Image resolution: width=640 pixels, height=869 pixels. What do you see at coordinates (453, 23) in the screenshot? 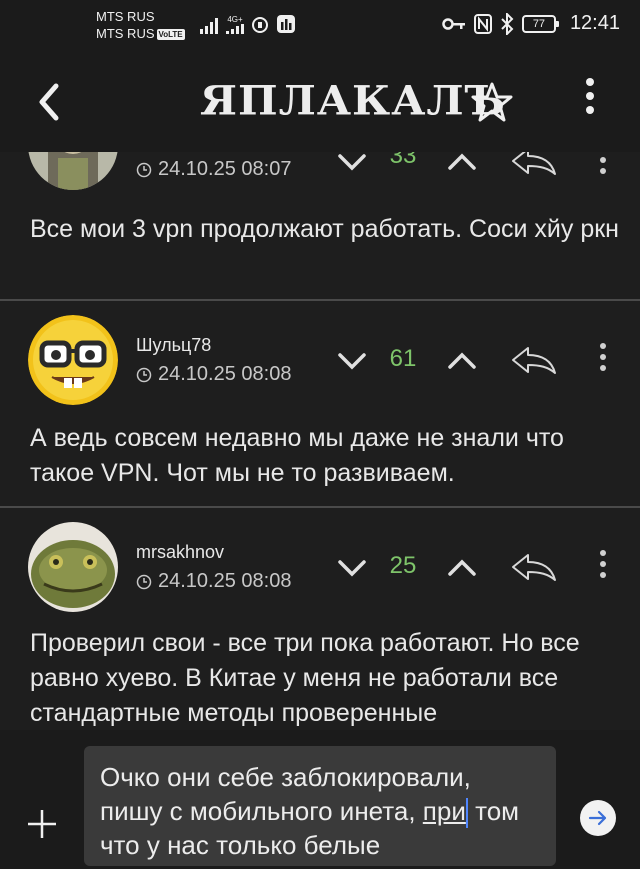
I see `key-icon` at bounding box center [453, 23].